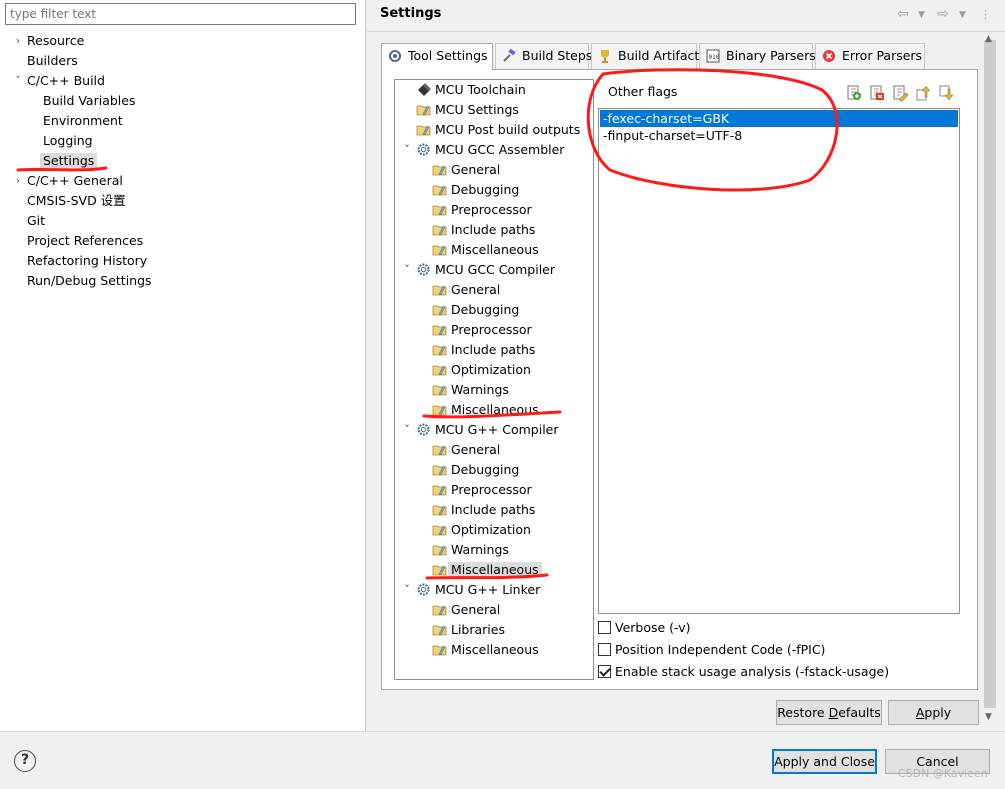 The image size is (1005, 789). What do you see at coordinates (484, 150) in the screenshot?
I see `tree-item-mcu-gcc-assembler: ˅ MCU GCC Assembler` at bounding box center [484, 150].